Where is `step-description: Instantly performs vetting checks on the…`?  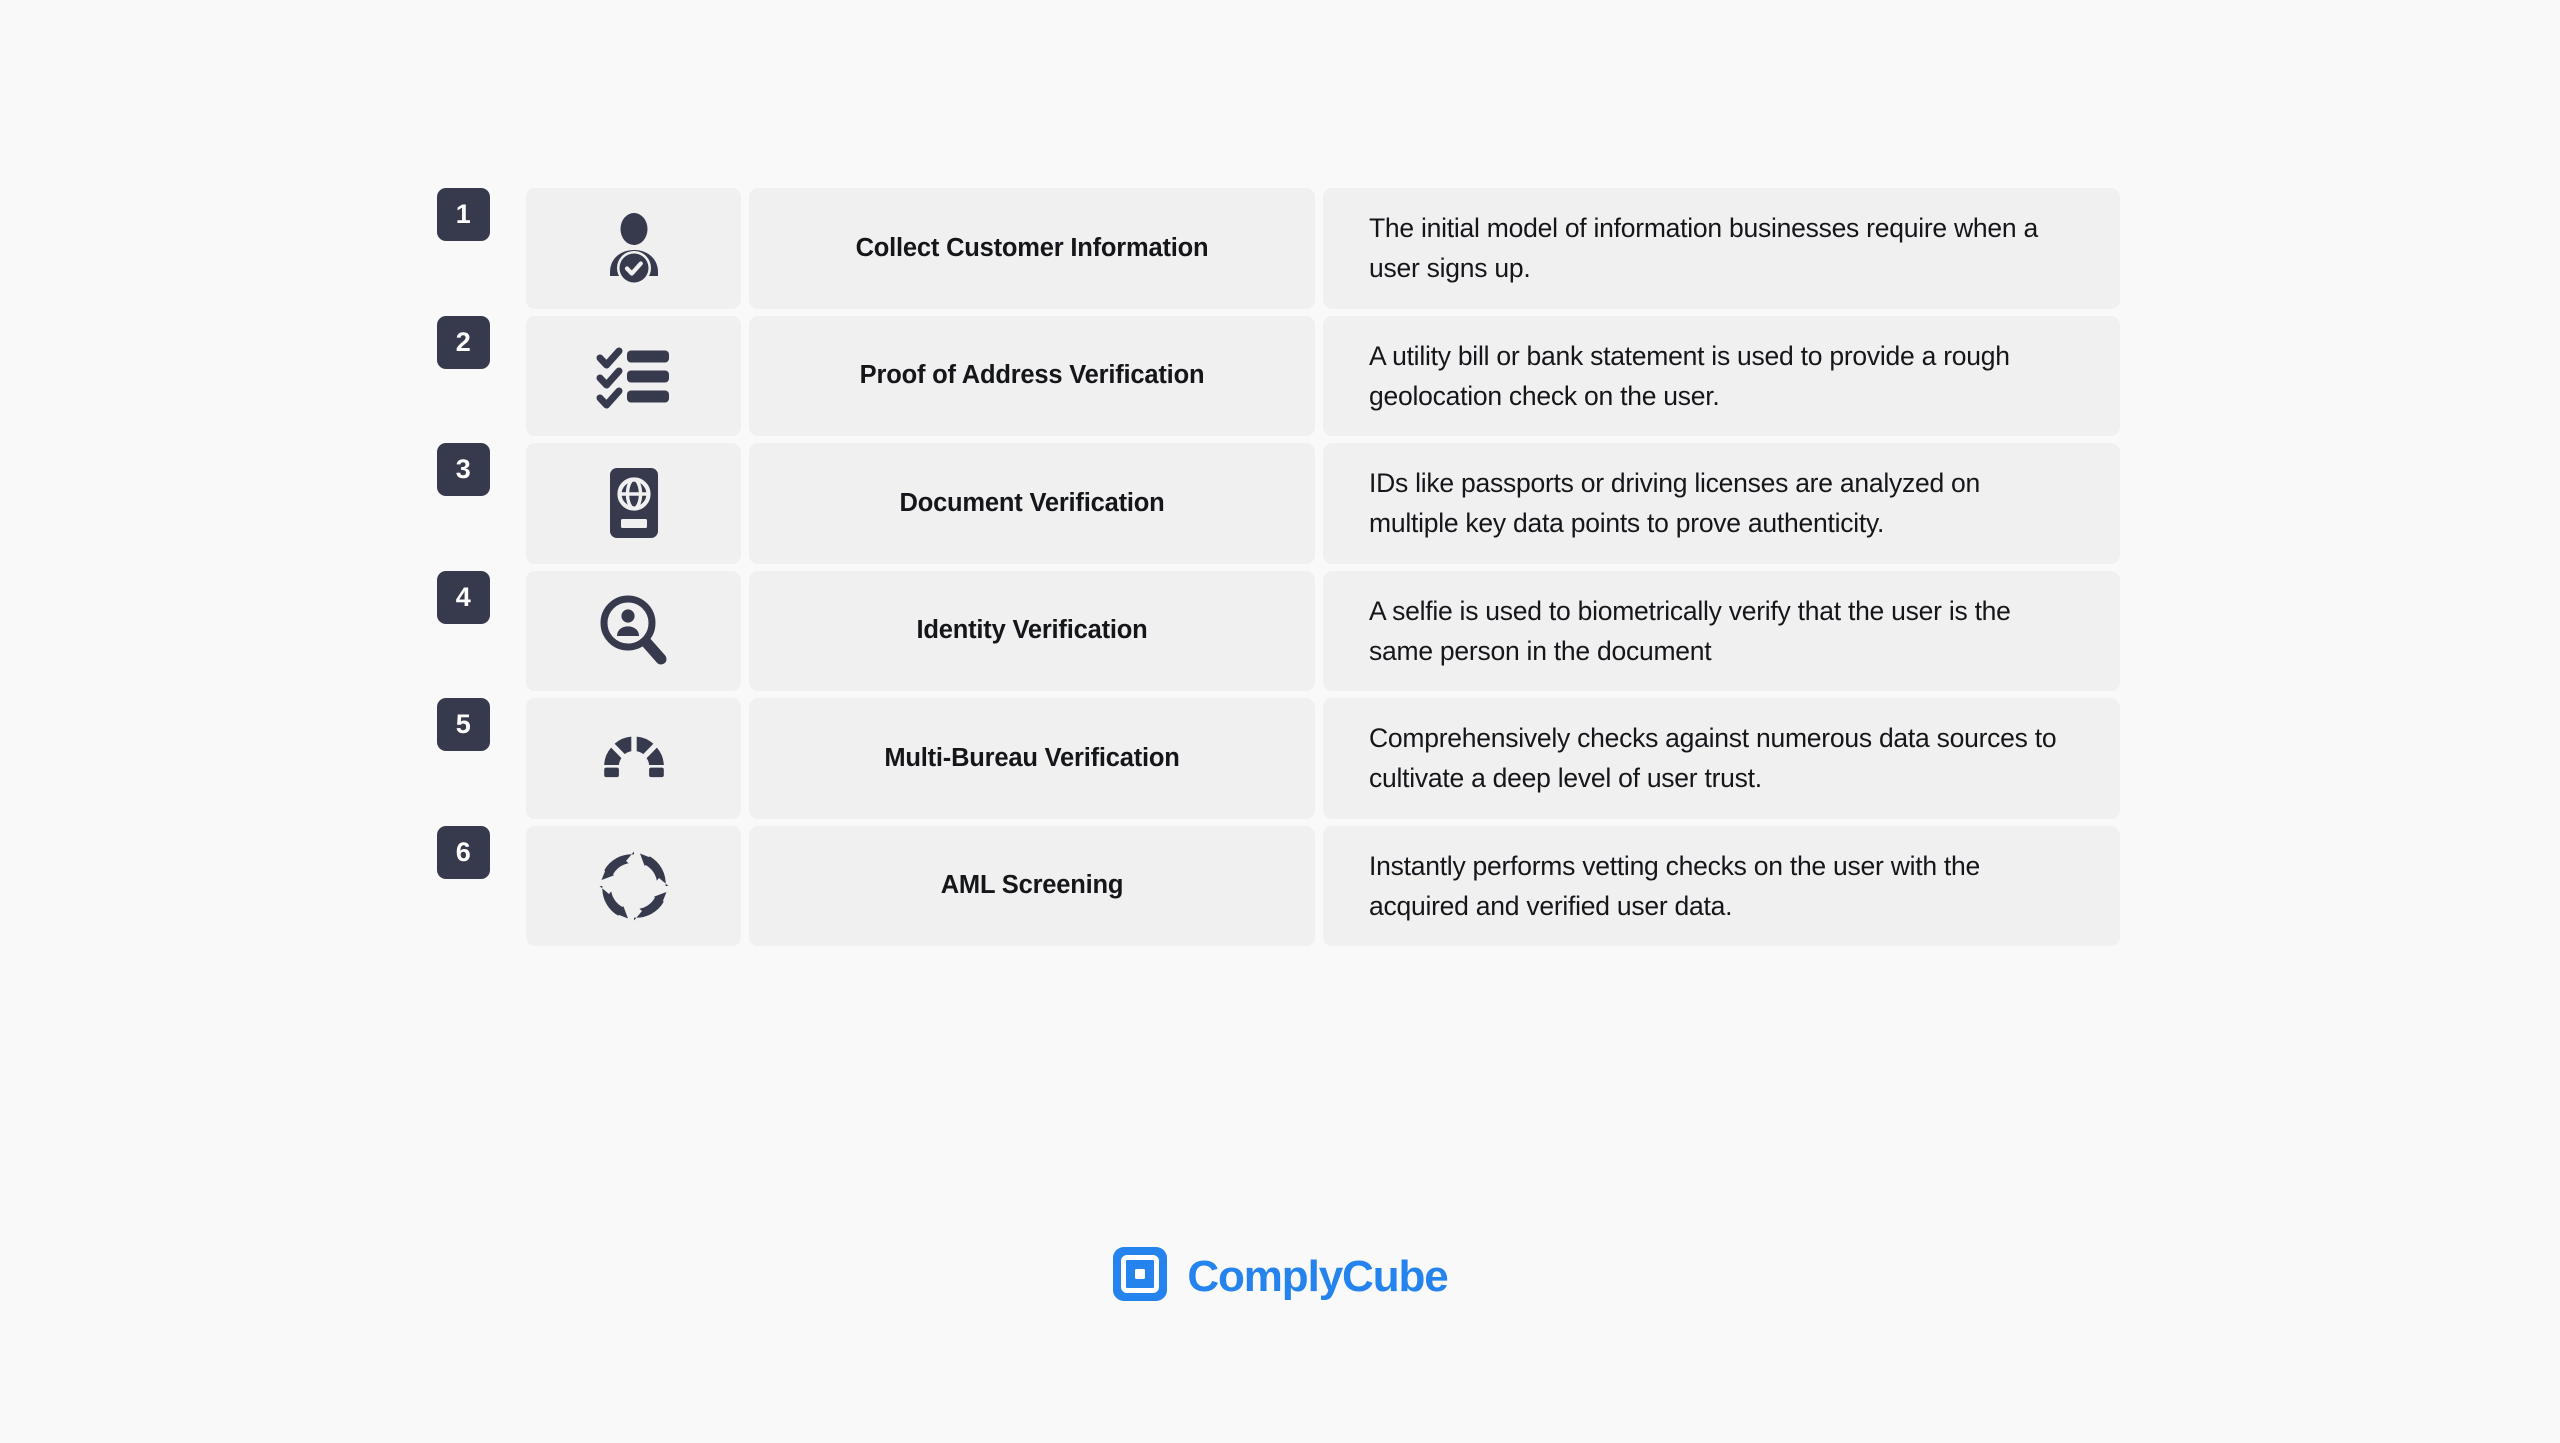 step-description: Instantly performs vetting checks on the… is located at coordinates (1675, 885).